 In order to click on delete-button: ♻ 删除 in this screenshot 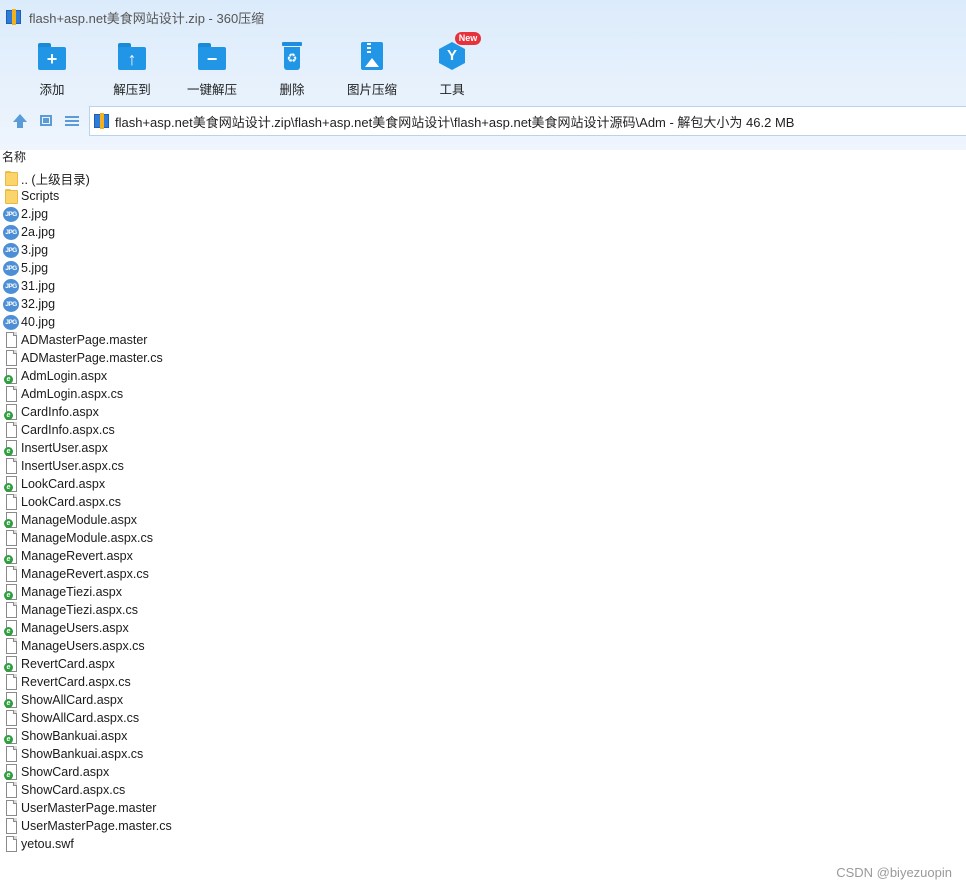, I will do `click(292, 68)`.